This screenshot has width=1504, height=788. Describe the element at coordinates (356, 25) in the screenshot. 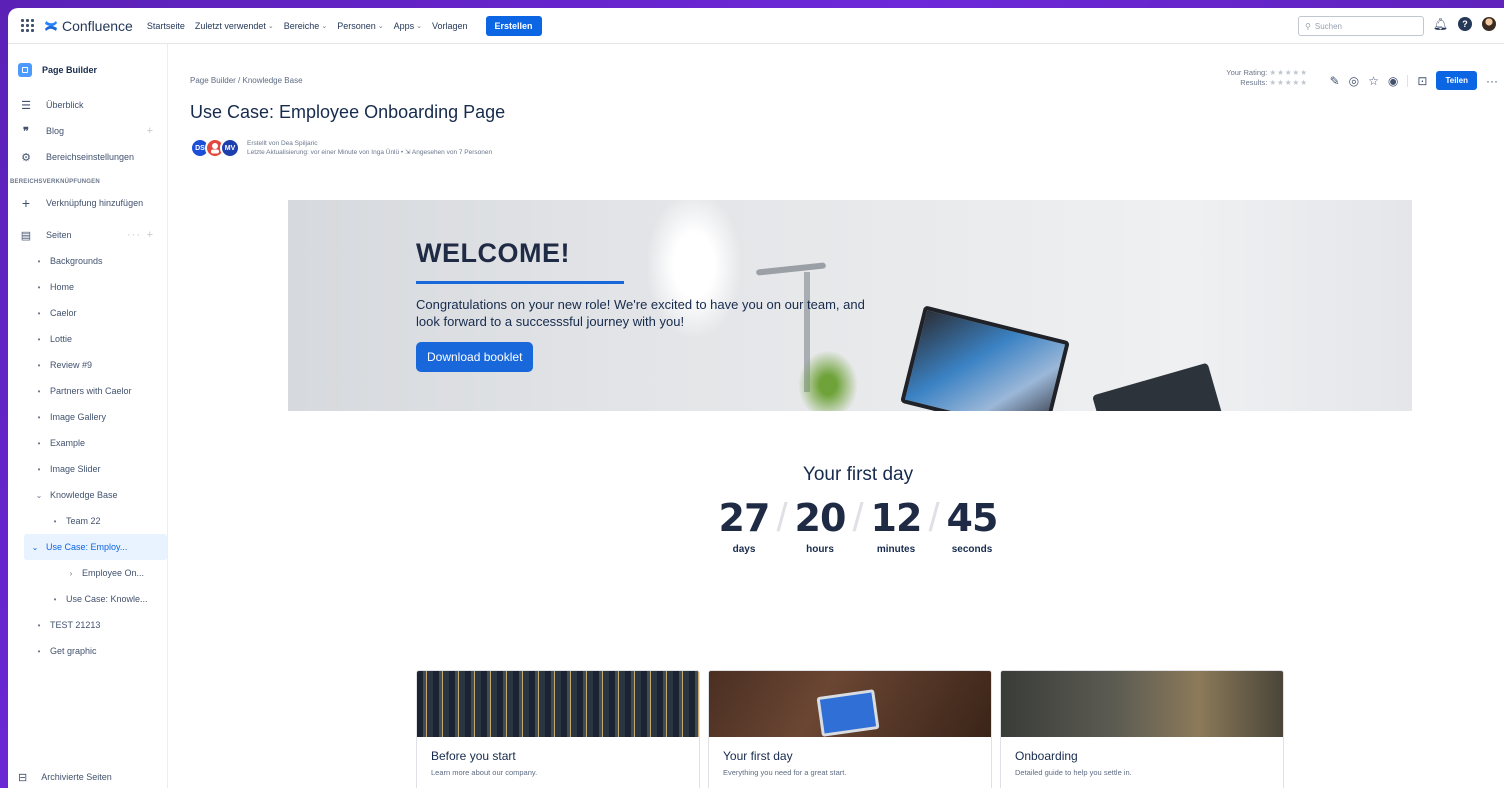

I see `nav-people-label: Personen` at that location.